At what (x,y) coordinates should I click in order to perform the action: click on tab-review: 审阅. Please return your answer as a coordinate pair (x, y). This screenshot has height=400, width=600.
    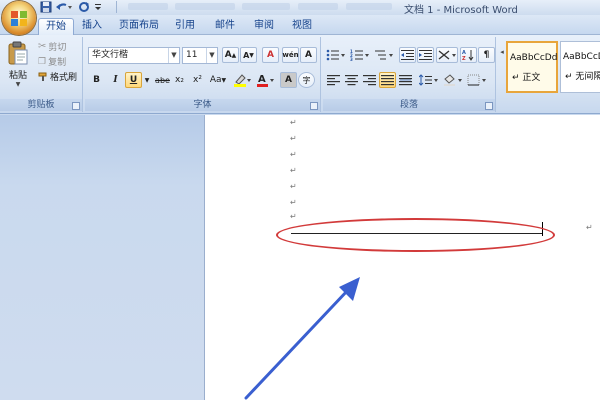
    Looking at the image, I should click on (264, 26).